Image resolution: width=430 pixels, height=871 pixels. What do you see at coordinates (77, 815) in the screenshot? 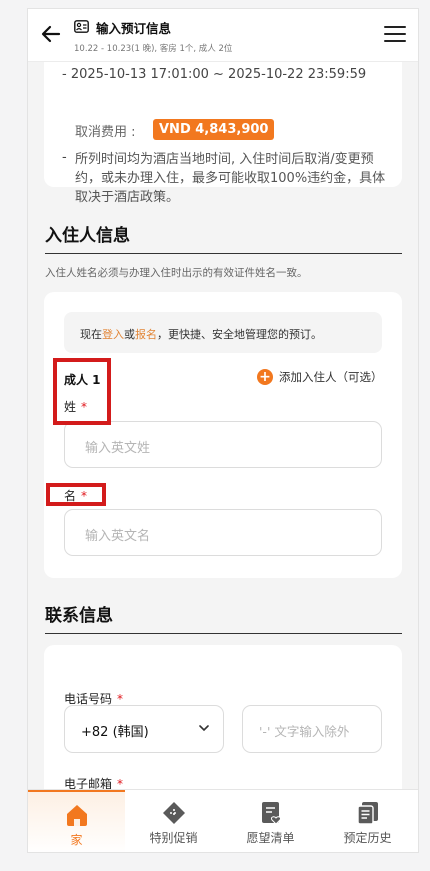
I see `home-icon` at bounding box center [77, 815].